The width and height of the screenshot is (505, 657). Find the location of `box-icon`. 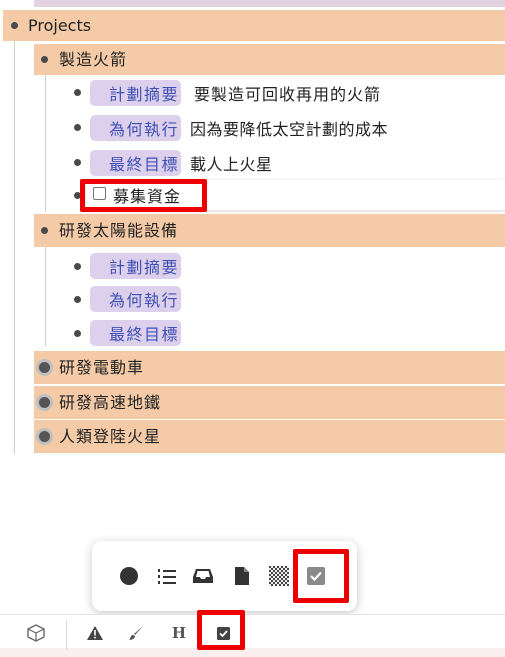

box-icon is located at coordinates (36, 633).